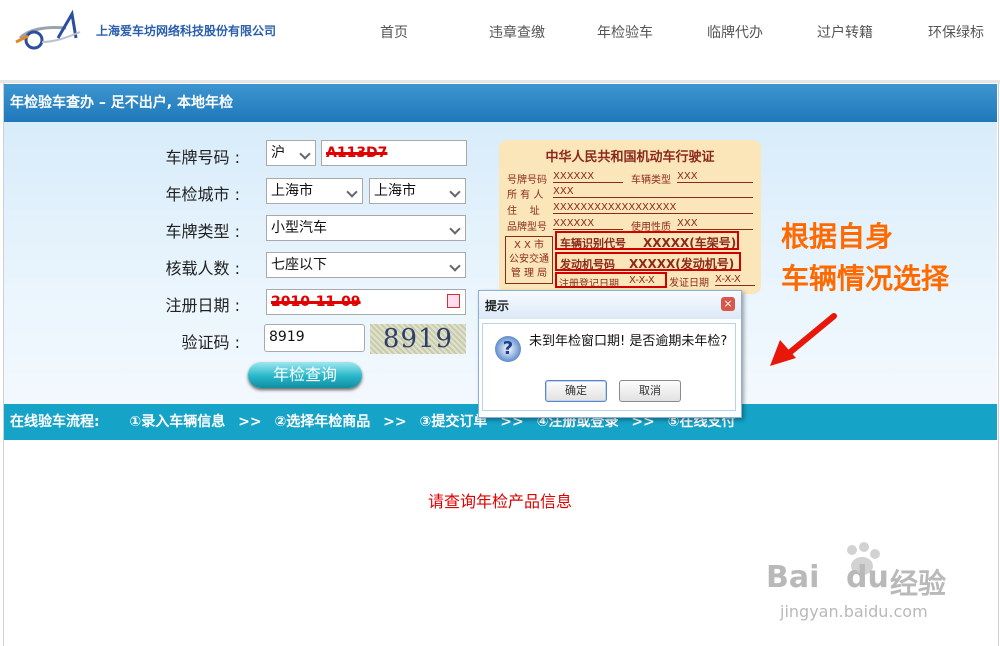 The width and height of the screenshot is (1000, 646). Describe the element at coordinates (291, 153) in the screenshot. I see `plate-prefix-select: 沪` at that location.